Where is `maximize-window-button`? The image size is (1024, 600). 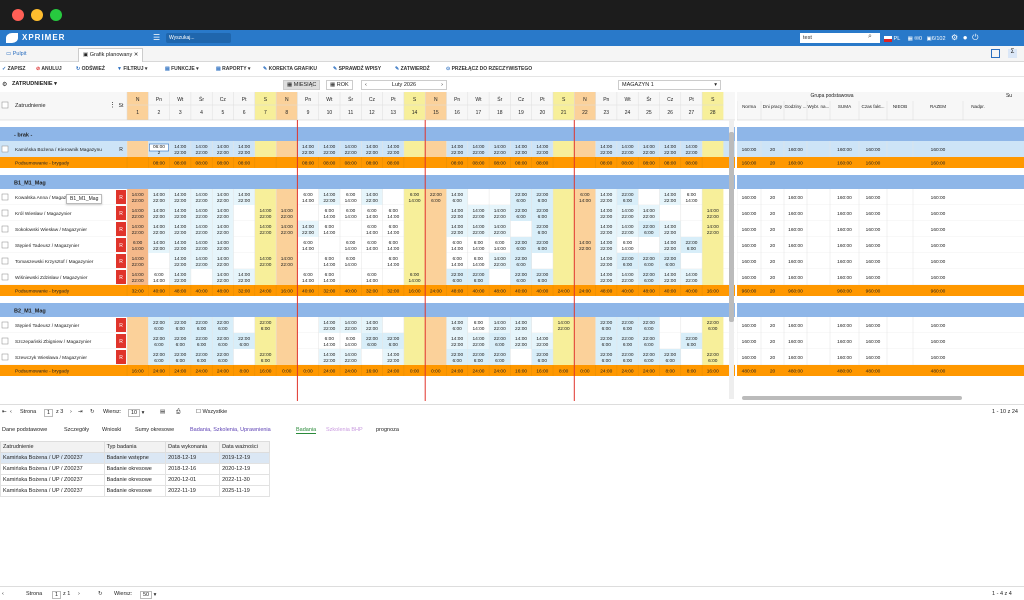
maximize-window-button is located at coordinates (56, 15).